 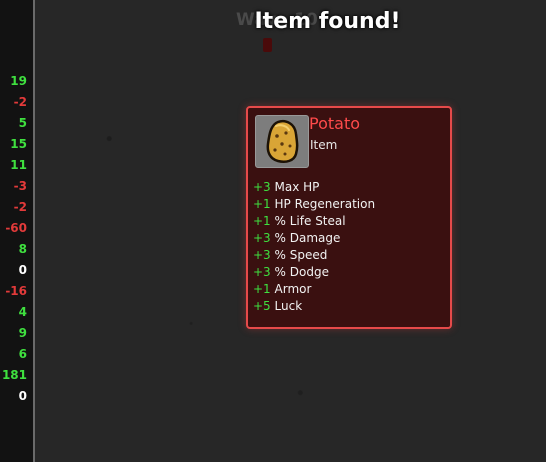 I want to click on item-type: Item, so click(x=324, y=145).